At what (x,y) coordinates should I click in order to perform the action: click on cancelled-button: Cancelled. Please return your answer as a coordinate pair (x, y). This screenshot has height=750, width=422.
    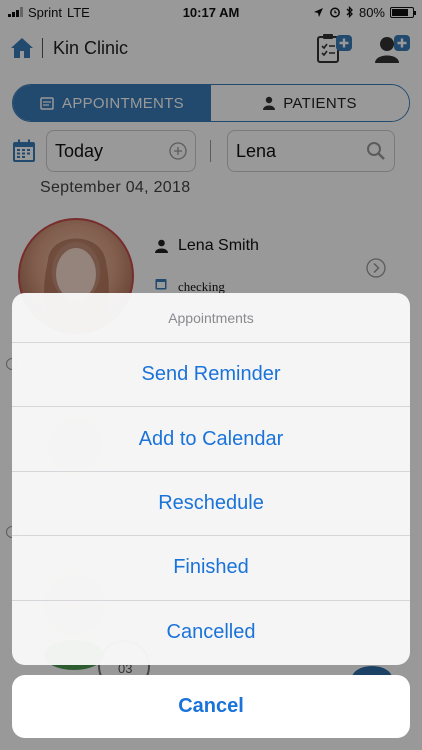
    Looking at the image, I should click on (211, 633).